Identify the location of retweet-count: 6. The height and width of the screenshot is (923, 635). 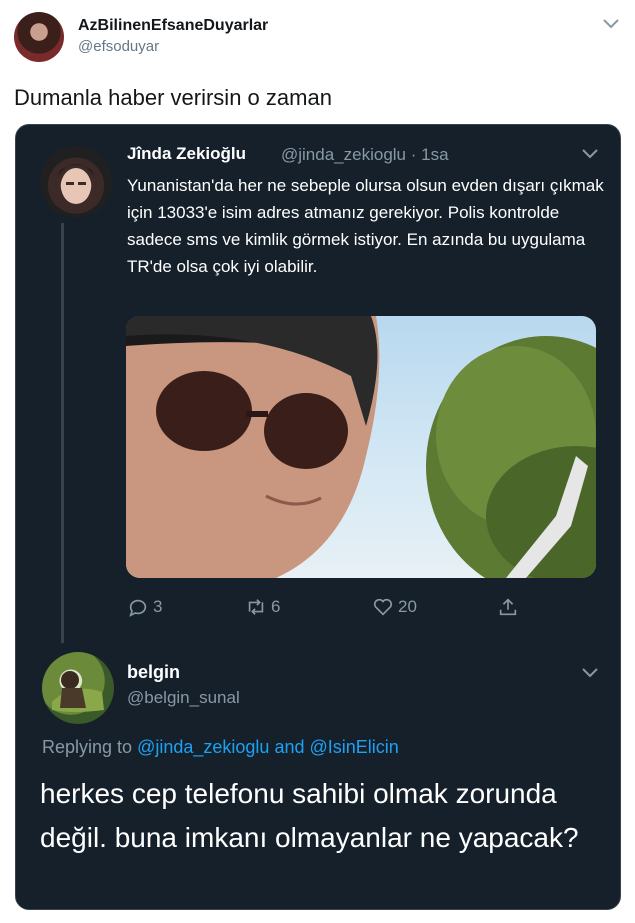
(276, 606).